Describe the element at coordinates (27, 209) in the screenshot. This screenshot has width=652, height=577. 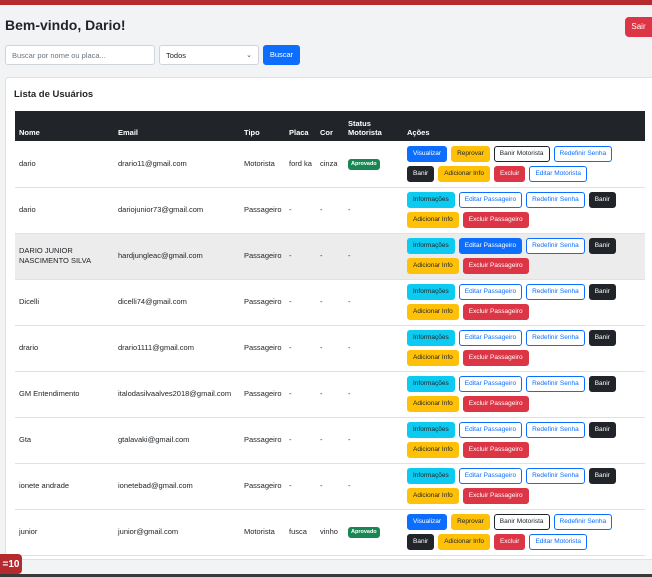
I see `cell-nome: dario` at that location.